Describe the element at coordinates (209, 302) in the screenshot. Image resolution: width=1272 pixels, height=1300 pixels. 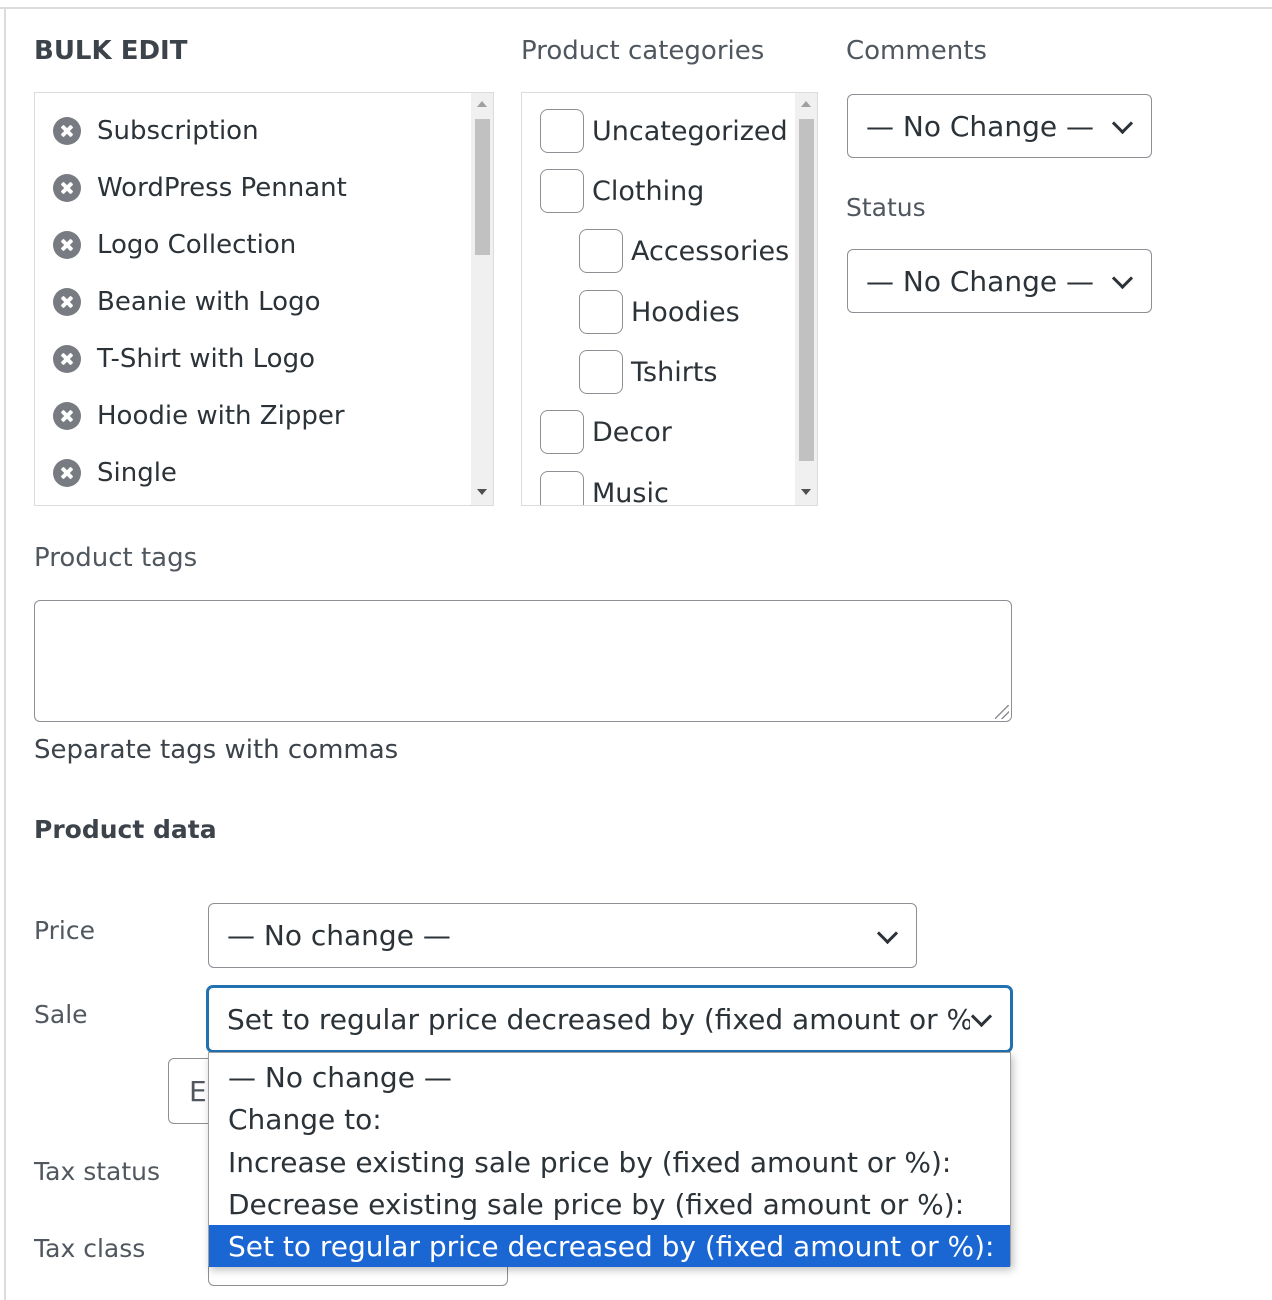
I see `product-label: Beanie with Logo` at that location.